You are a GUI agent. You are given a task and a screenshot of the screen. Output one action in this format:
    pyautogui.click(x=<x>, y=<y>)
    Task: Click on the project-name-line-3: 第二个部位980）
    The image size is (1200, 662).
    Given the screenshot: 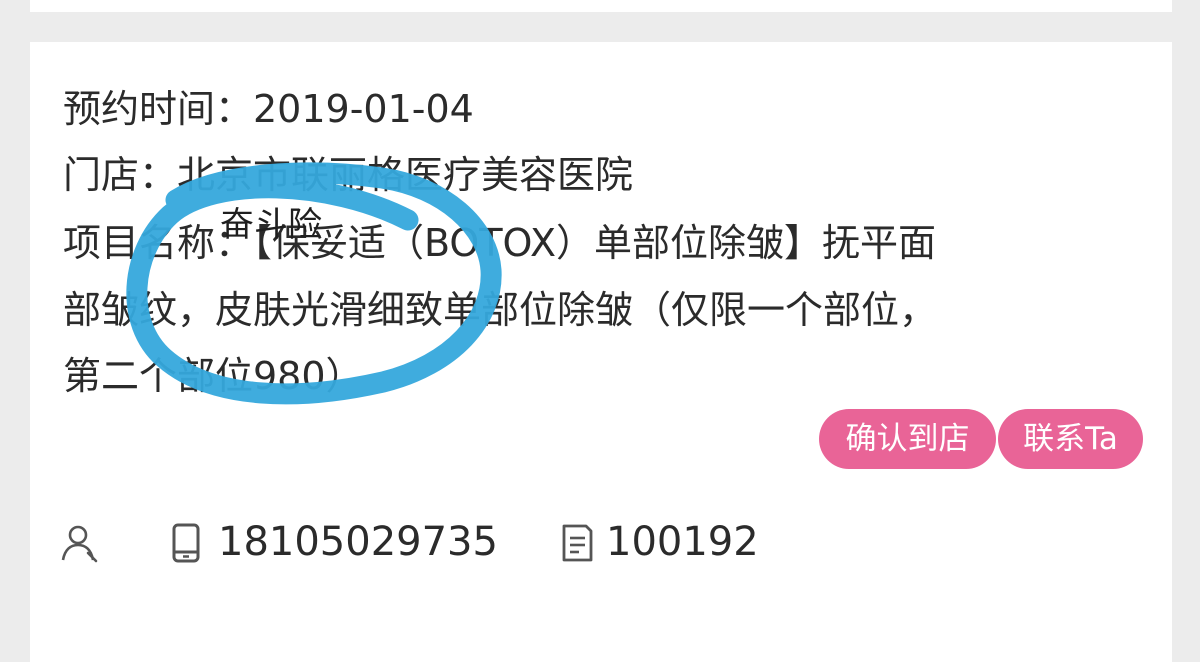 What is the action you would take?
    pyautogui.click(x=213, y=376)
    